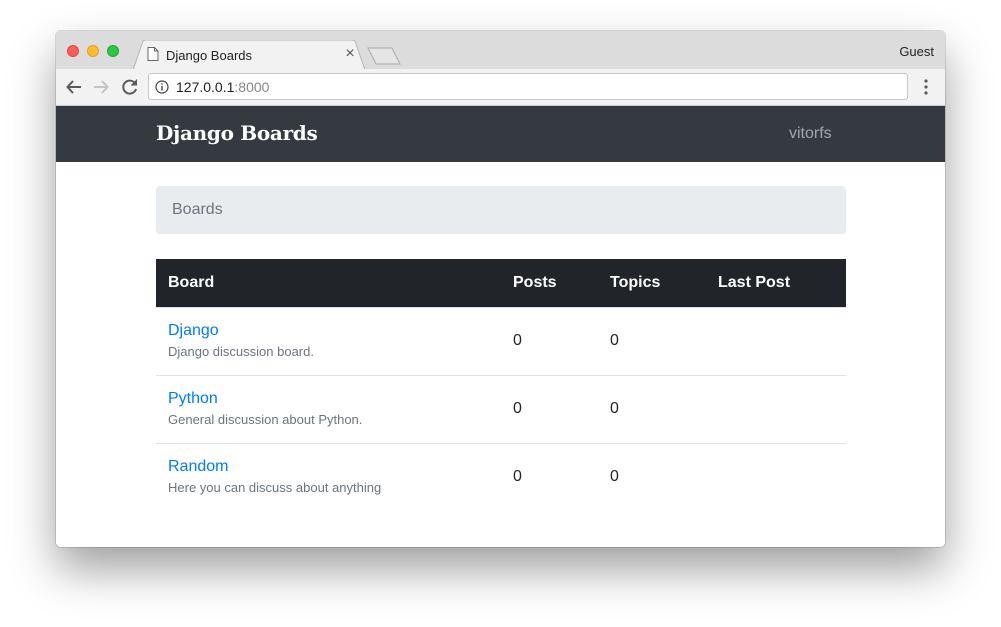 This screenshot has width=1001, height=627. Describe the element at coordinates (776, 283) in the screenshot. I see `column-header-last-post: Last Post` at that location.